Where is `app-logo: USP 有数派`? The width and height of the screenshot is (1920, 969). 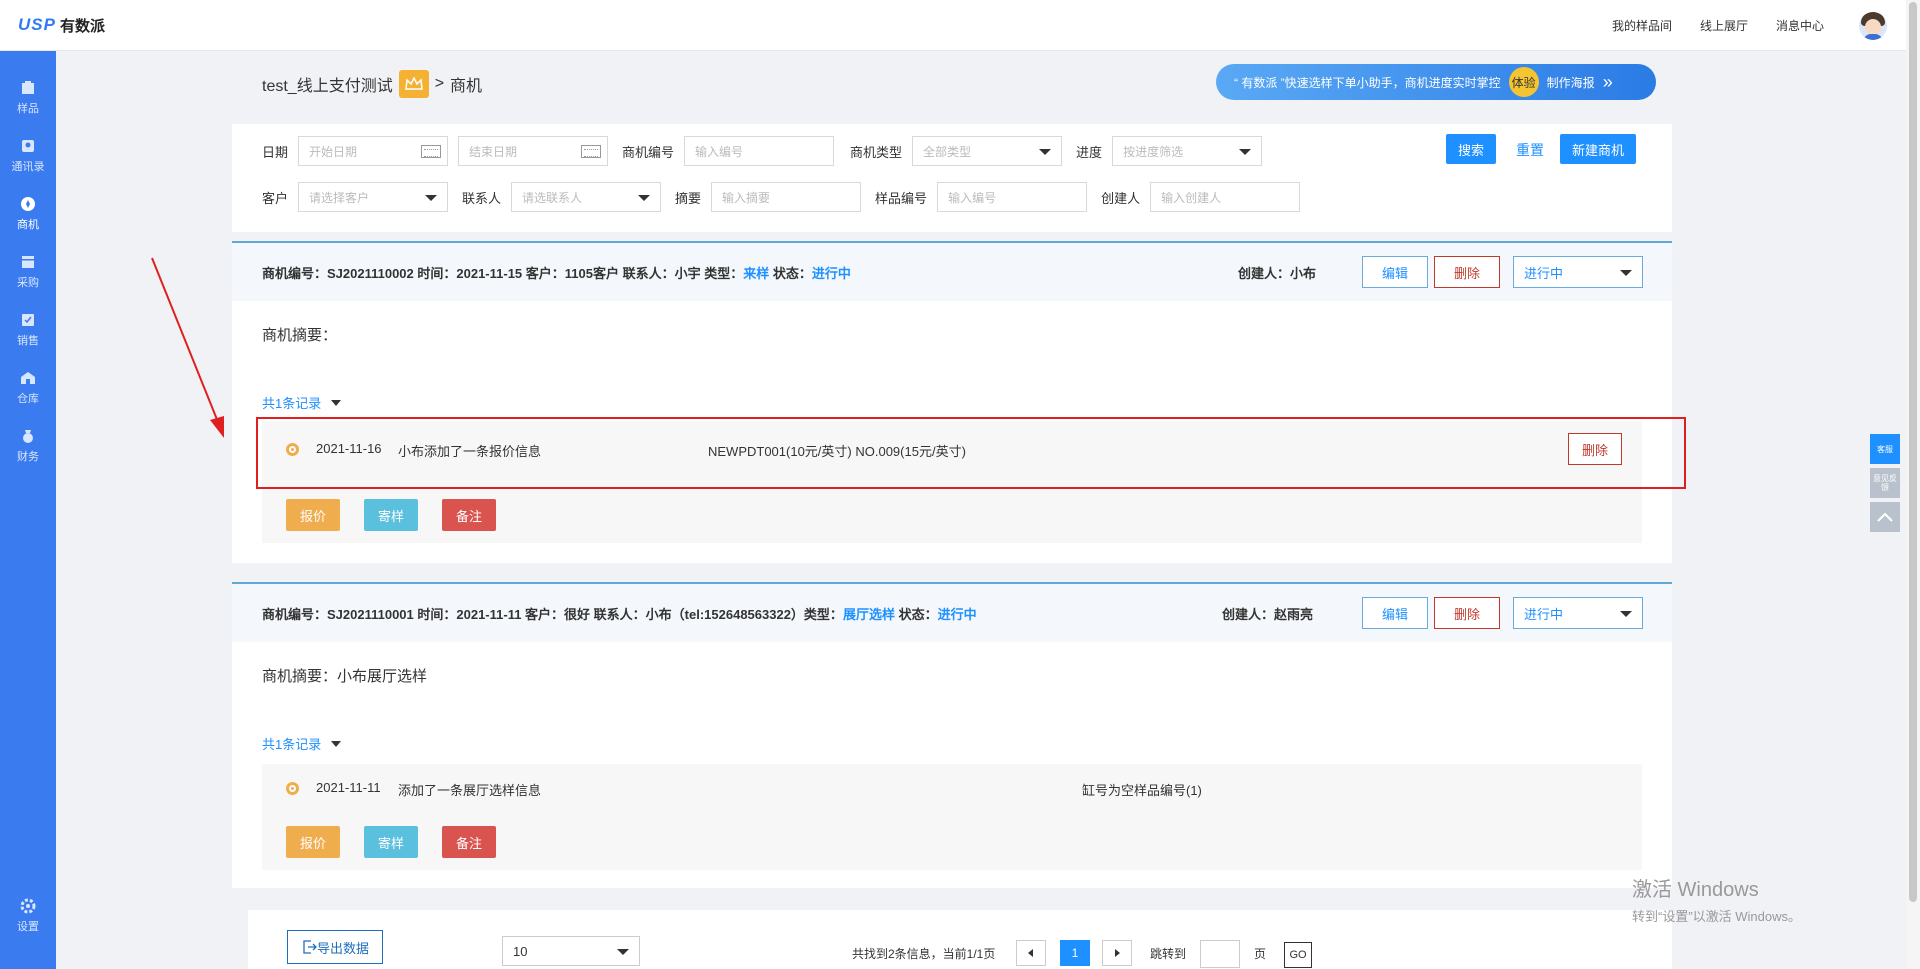 app-logo: USP 有数派 is located at coordinates (61, 25).